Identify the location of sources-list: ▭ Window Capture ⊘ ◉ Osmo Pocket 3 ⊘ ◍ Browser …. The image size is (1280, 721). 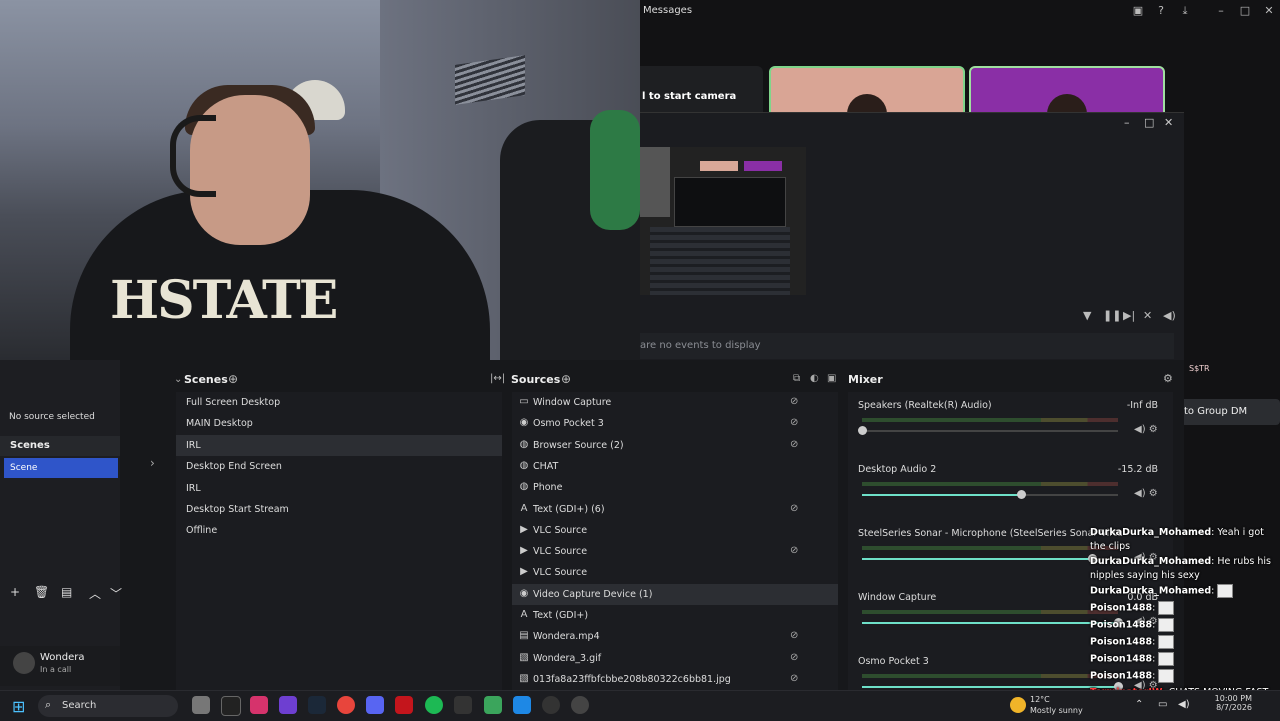
(675, 541).